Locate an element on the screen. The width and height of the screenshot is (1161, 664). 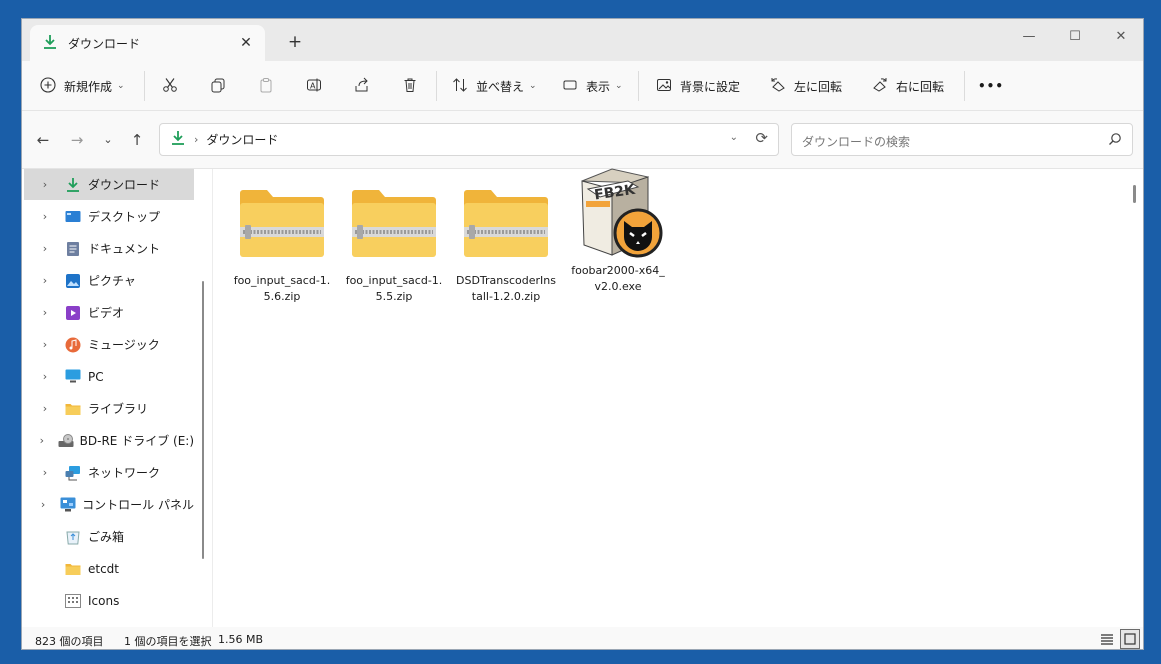
share-button is located at coordinates (362, 86).